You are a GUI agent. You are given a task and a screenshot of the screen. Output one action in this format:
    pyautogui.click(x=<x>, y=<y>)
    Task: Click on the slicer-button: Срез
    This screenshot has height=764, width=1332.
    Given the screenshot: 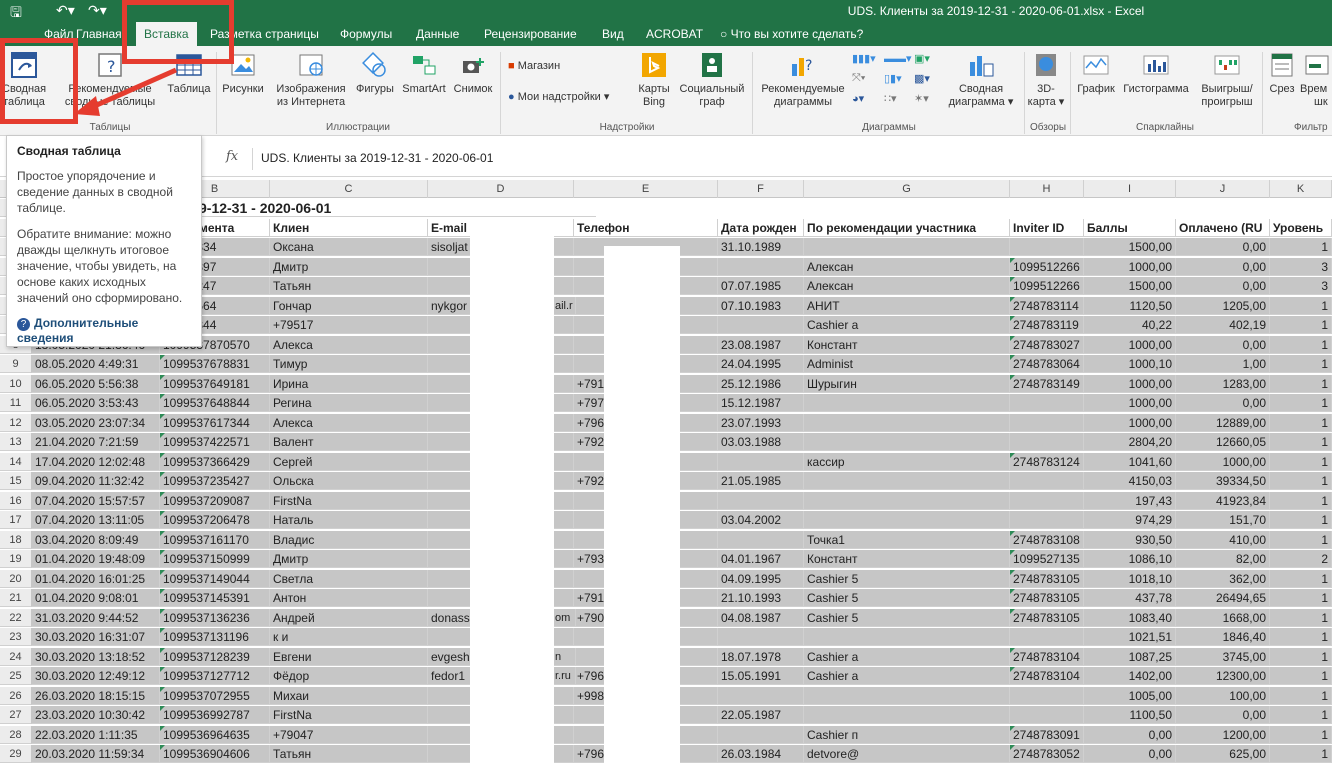 What is the action you would take?
    pyautogui.click(x=1282, y=73)
    